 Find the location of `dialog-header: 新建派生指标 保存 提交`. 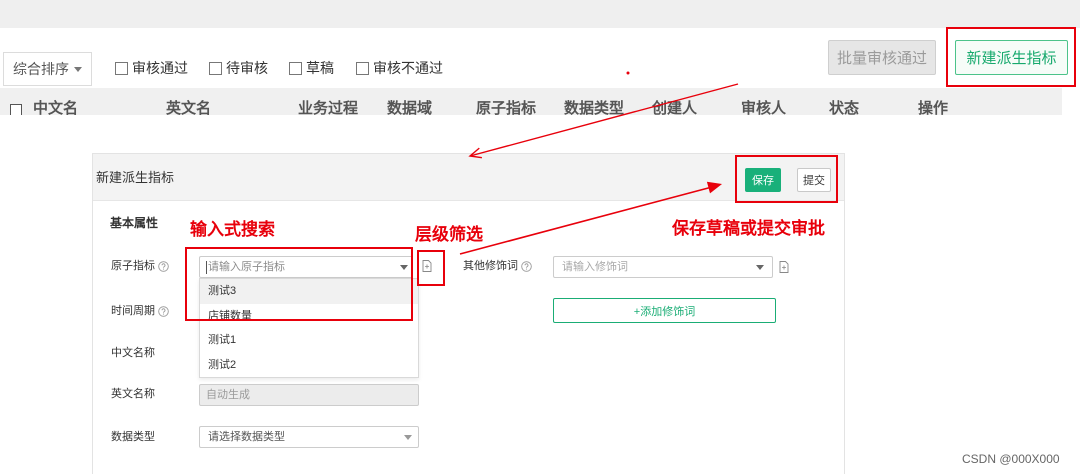

dialog-header: 新建派生指标 保存 提交 is located at coordinates (468, 177).